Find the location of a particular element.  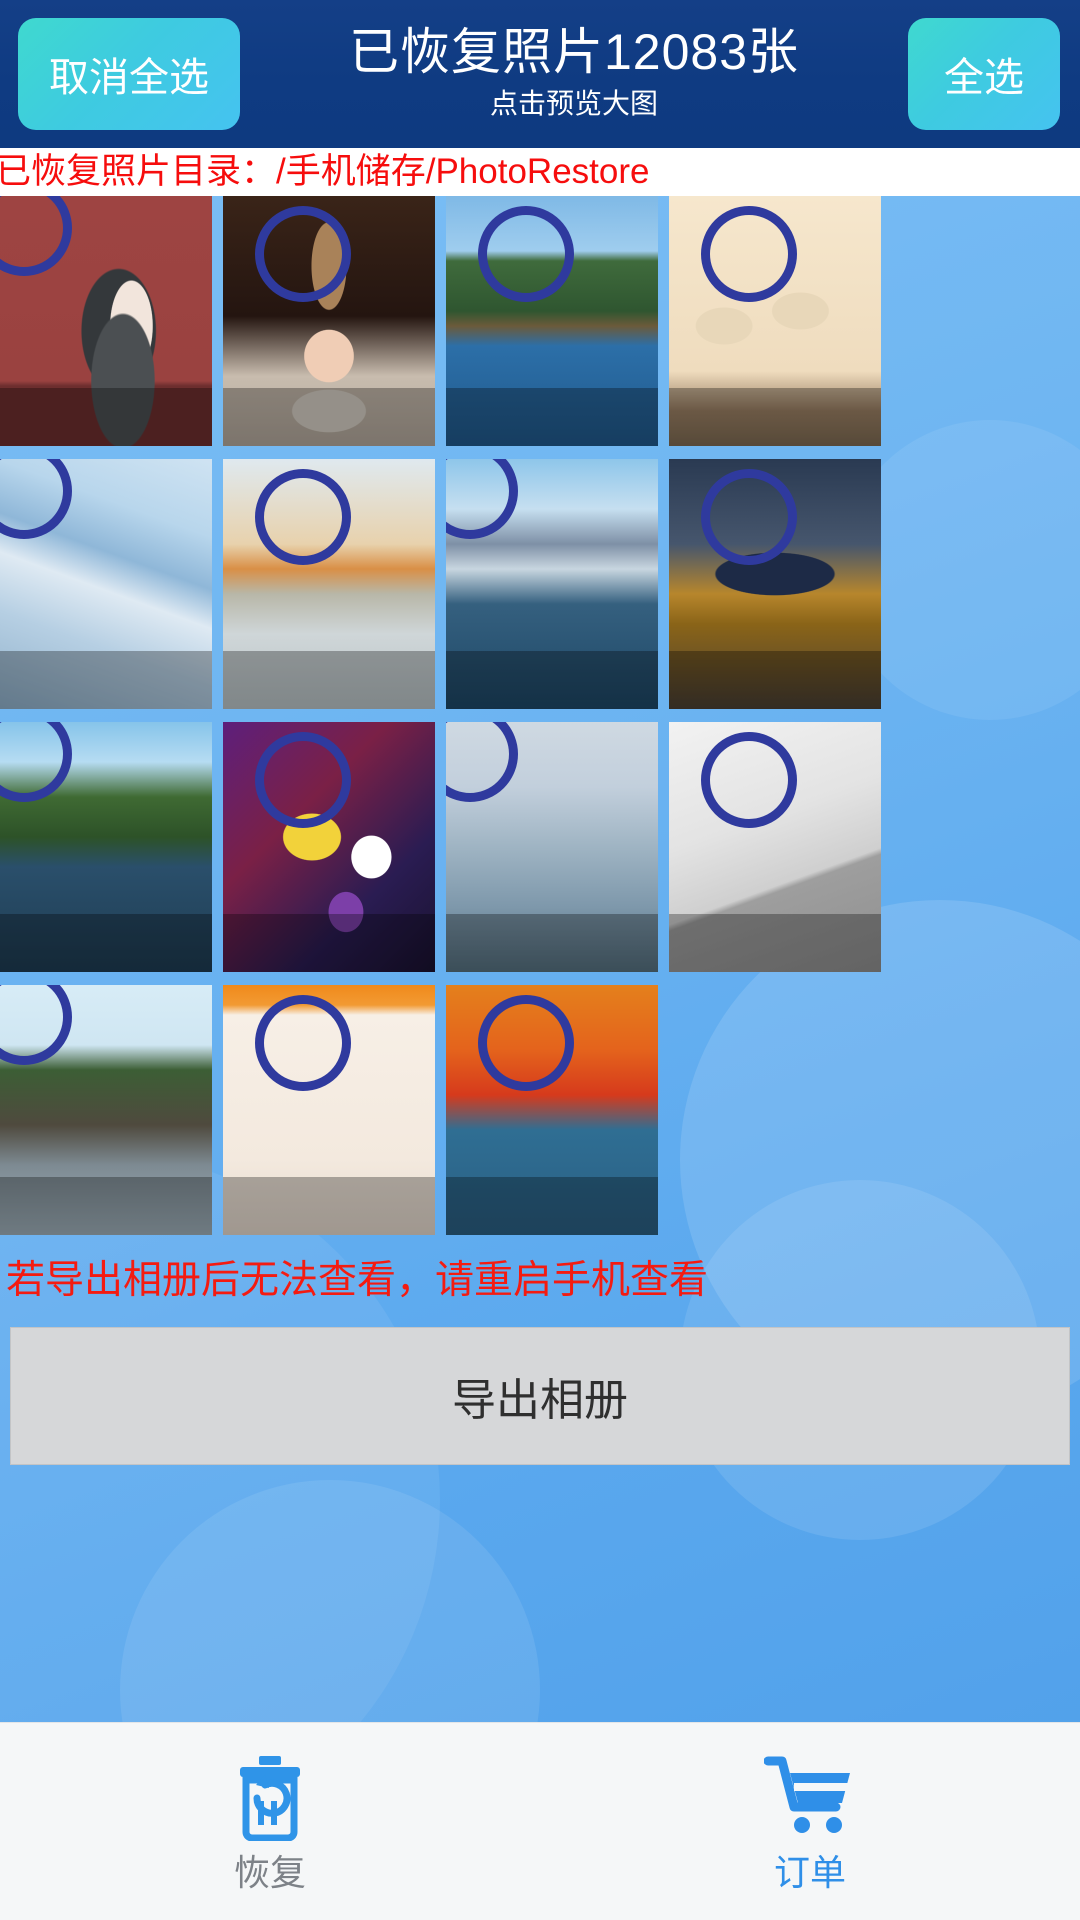

export-button-container: 导出相册 is located at coordinates (540, 1396).